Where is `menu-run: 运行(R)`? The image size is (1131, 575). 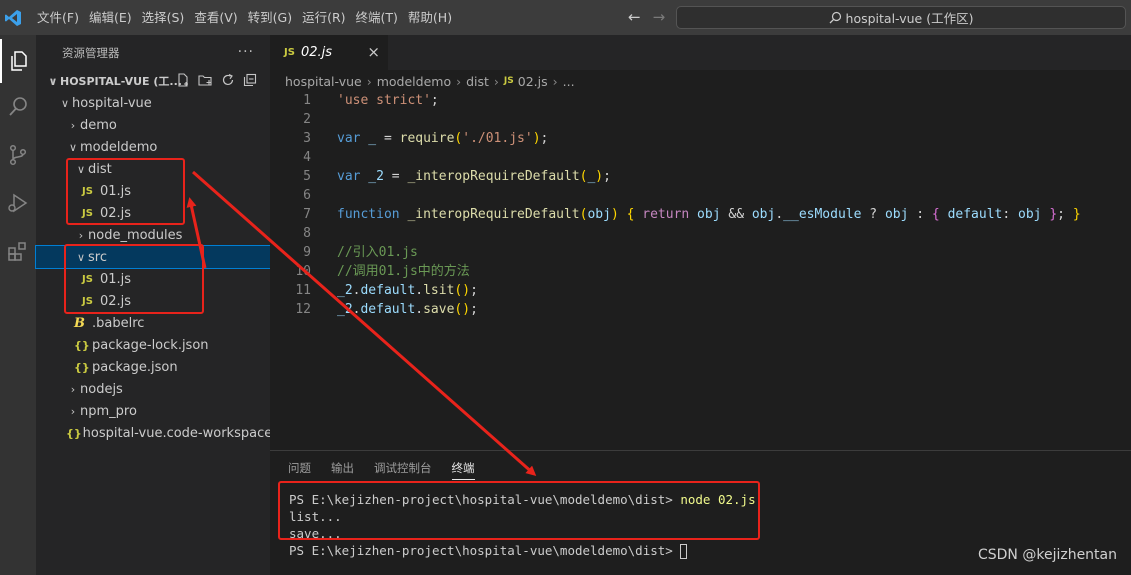
menu-run: 运行(R) is located at coordinates (323, 17).